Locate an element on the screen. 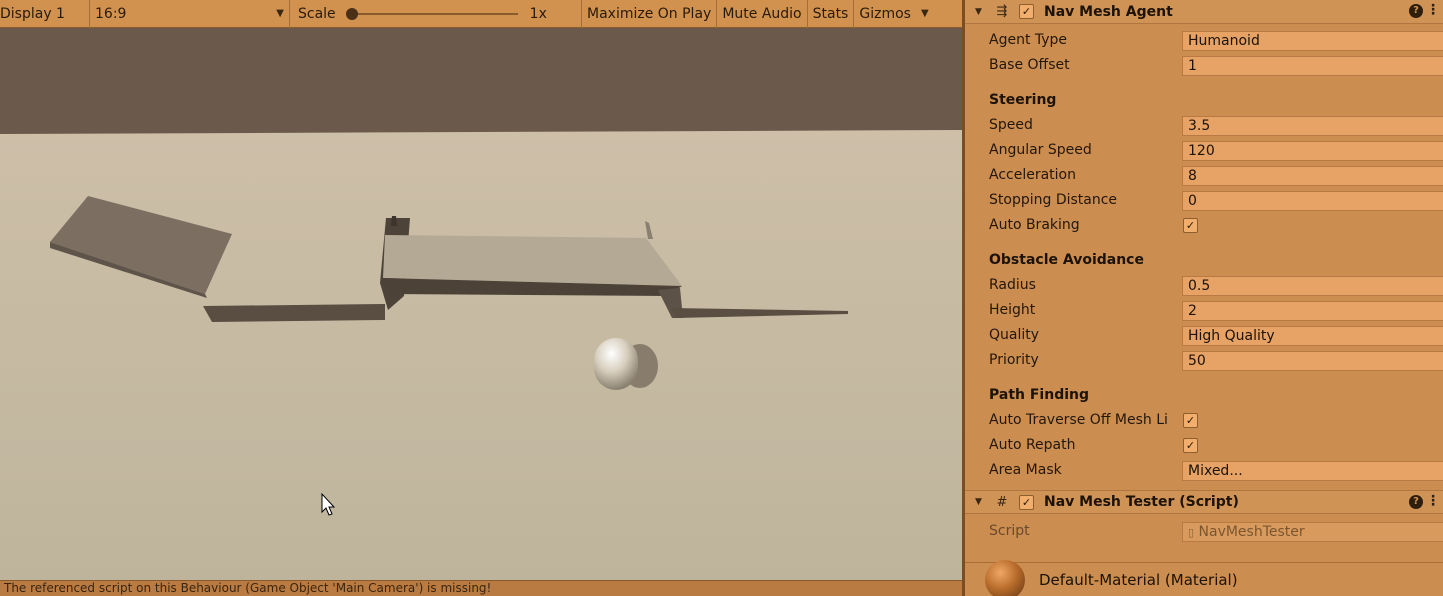 The image size is (1443, 596). gizmos-dropdown: Gizmos ▼ is located at coordinates (893, 14).